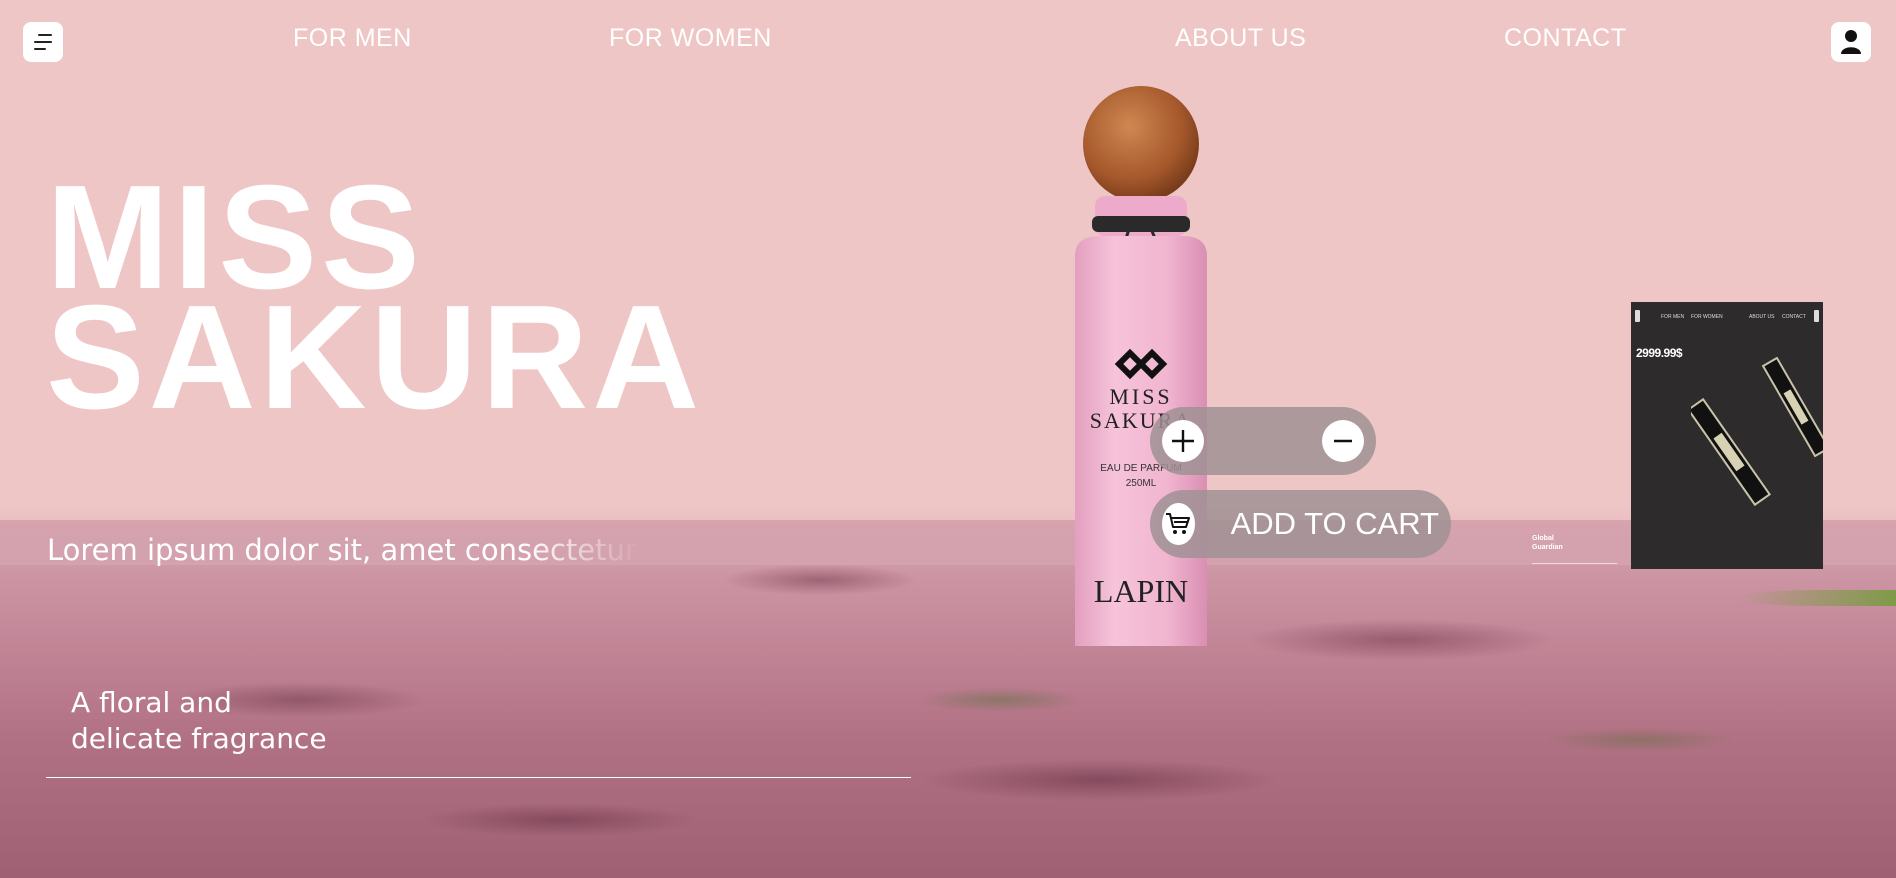 This screenshot has width=1896, height=878. Describe the element at coordinates (1547, 543) in the screenshot. I see `preview-caption: Global Guardian` at that location.